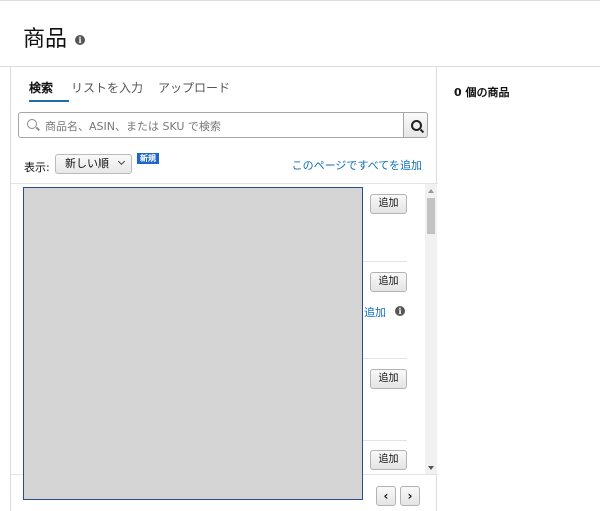 The width and height of the screenshot is (600, 511). Describe the element at coordinates (121, 161) in the screenshot. I see `chevron-down-icon` at that location.